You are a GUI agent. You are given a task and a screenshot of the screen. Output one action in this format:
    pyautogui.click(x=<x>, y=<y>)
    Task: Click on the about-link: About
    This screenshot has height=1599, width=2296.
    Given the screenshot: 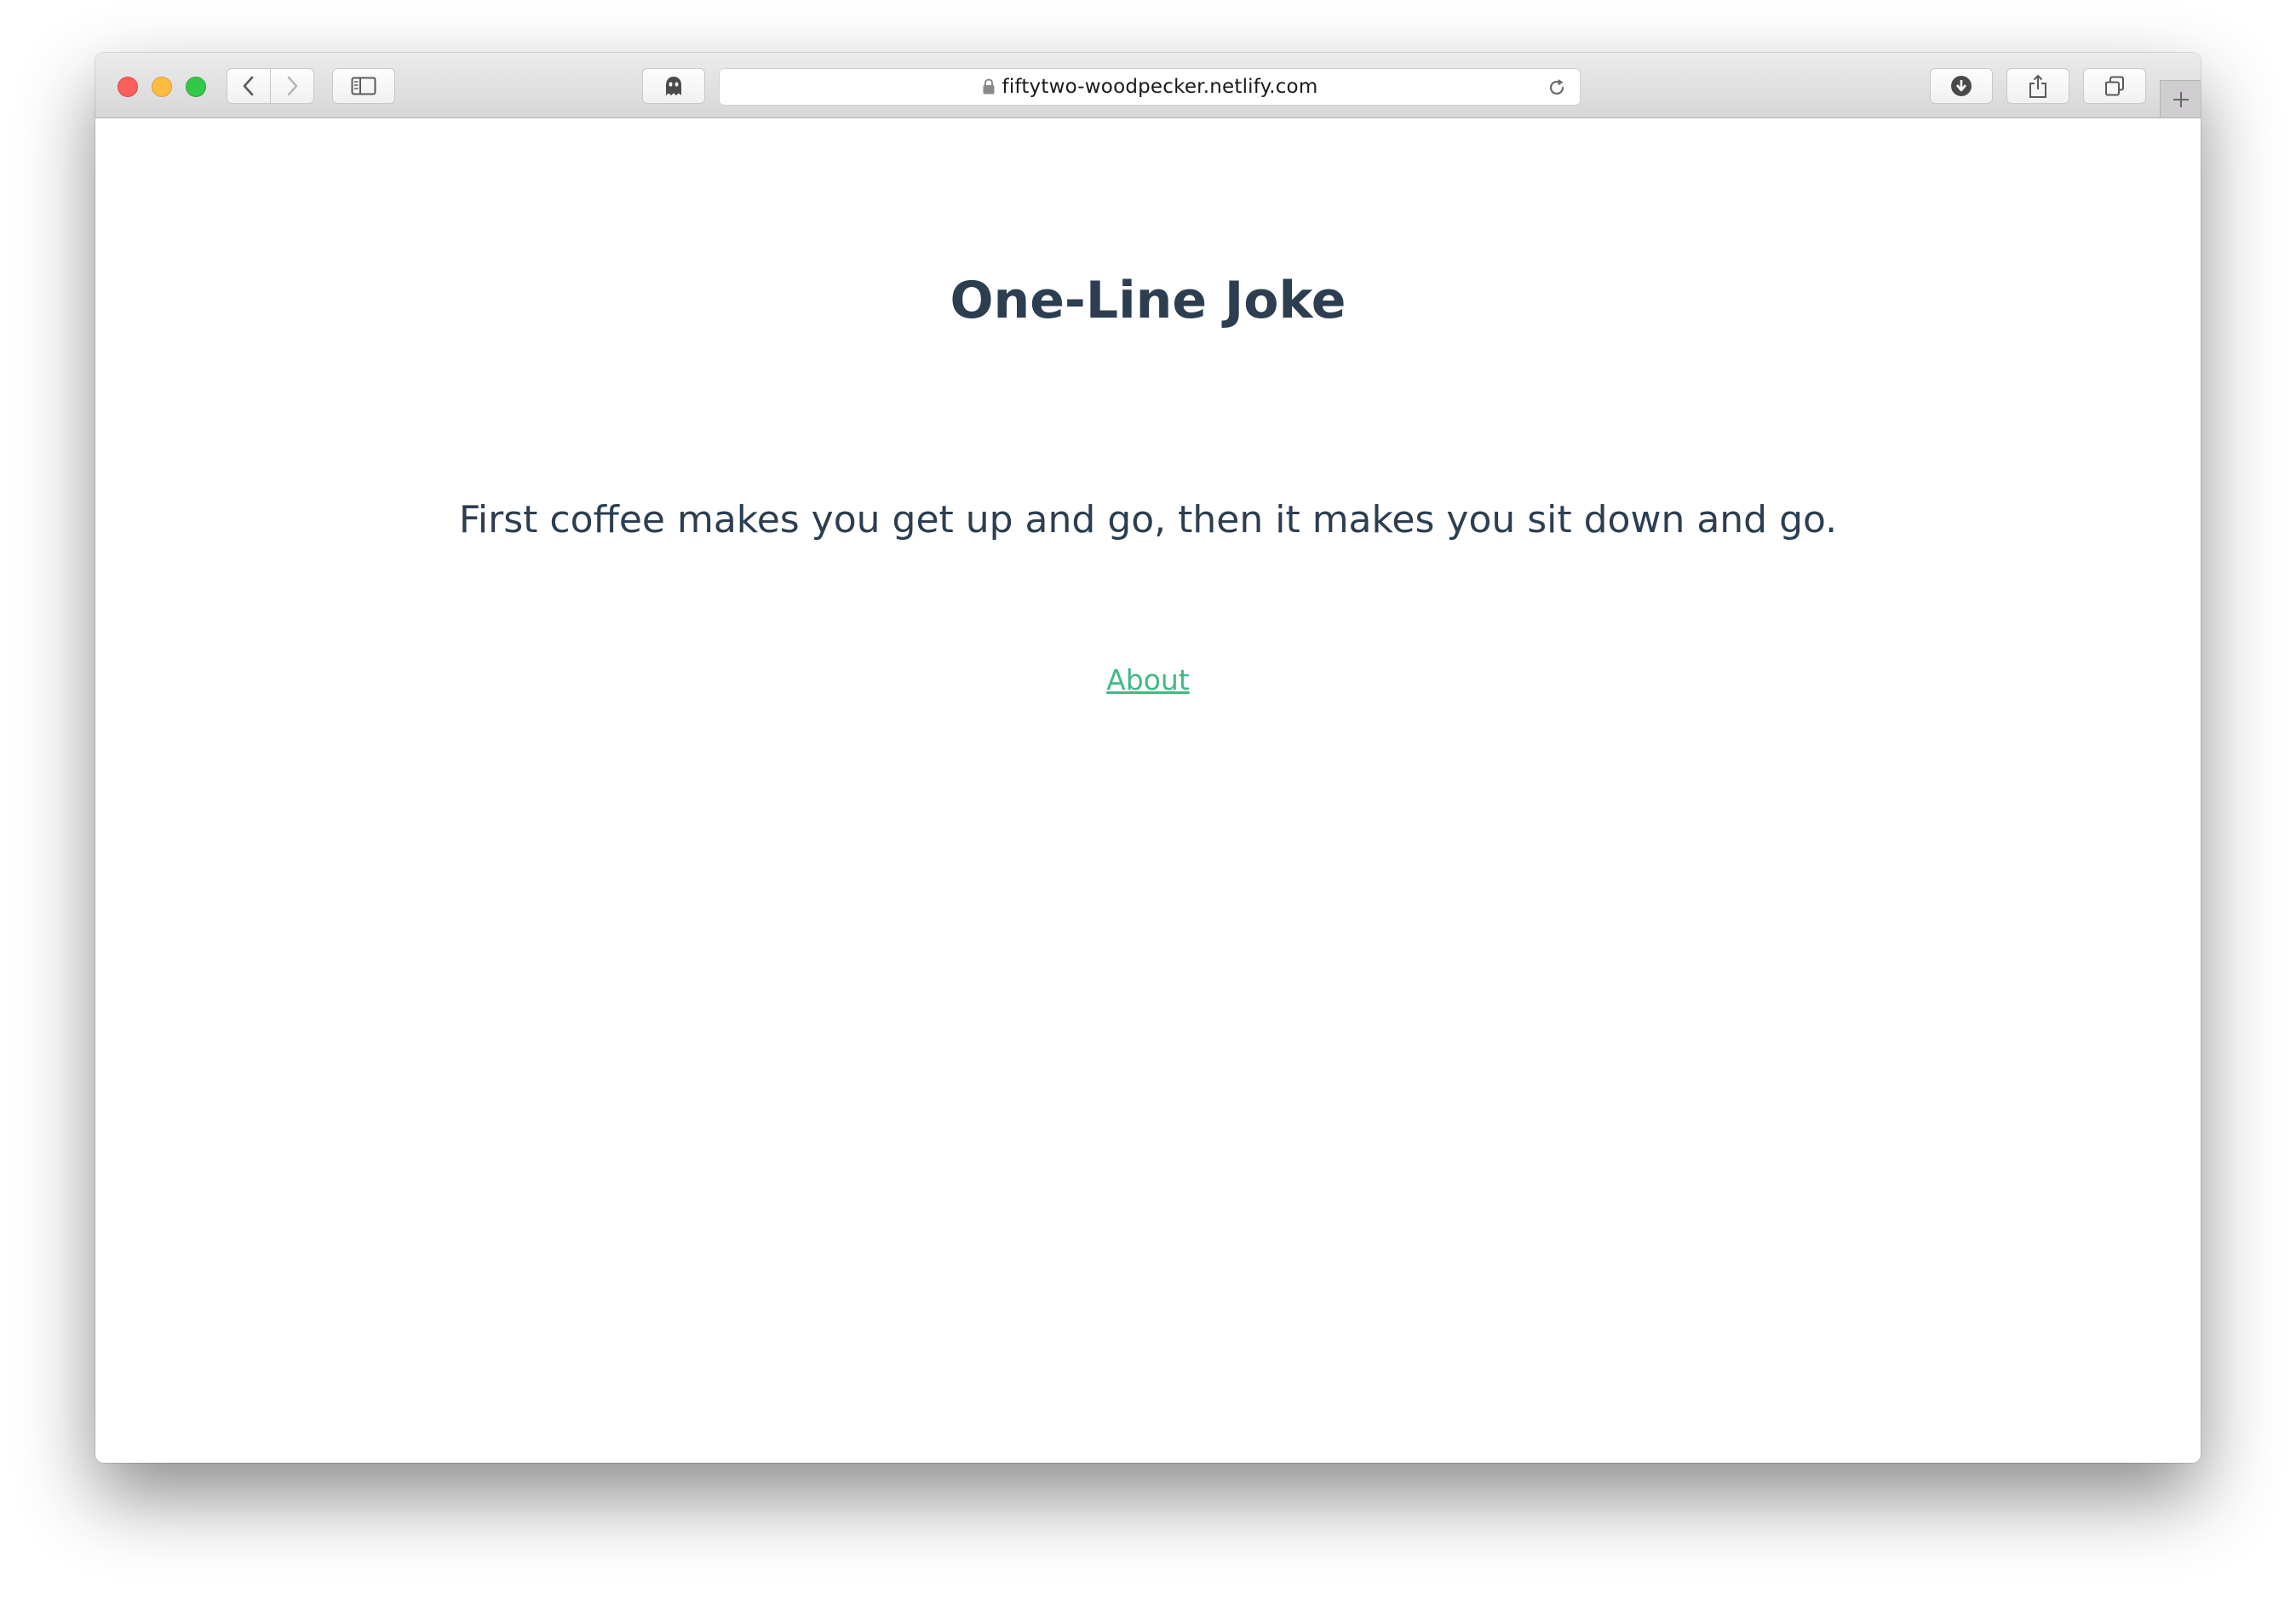 What is the action you would take?
    pyautogui.click(x=1148, y=679)
    